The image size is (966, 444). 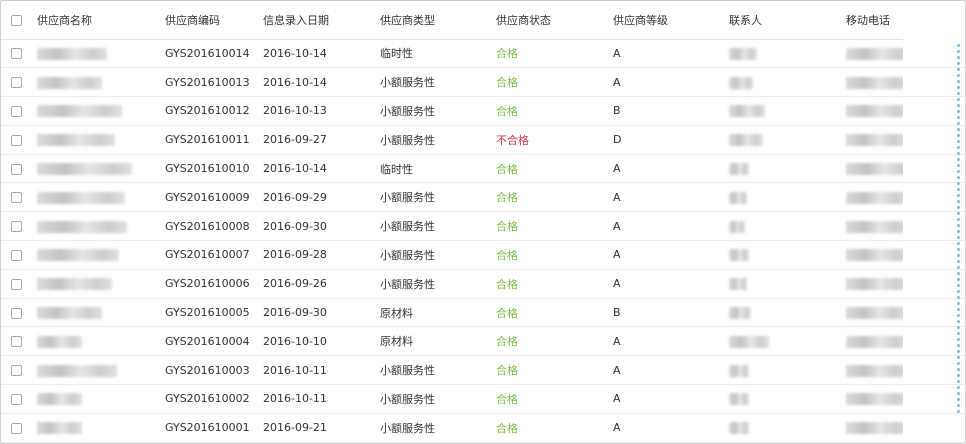 I want to click on supplier-type-cell: 原材料, so click(x=396, y=313).